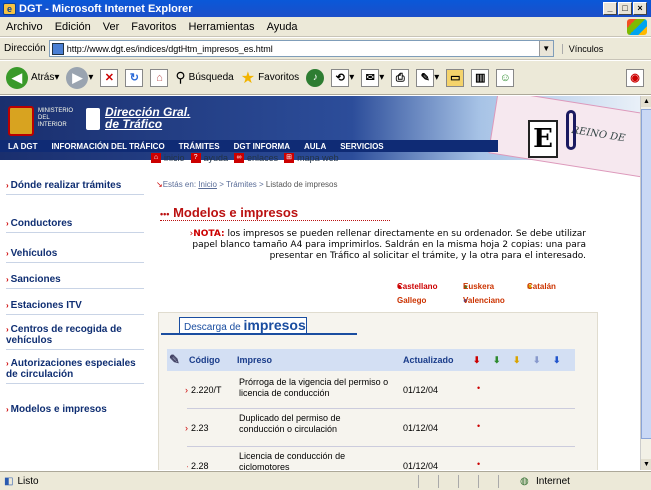 The width and height of the screenshot is (651, 490). I want to click on home-button: ⌂, so click(159, 77).